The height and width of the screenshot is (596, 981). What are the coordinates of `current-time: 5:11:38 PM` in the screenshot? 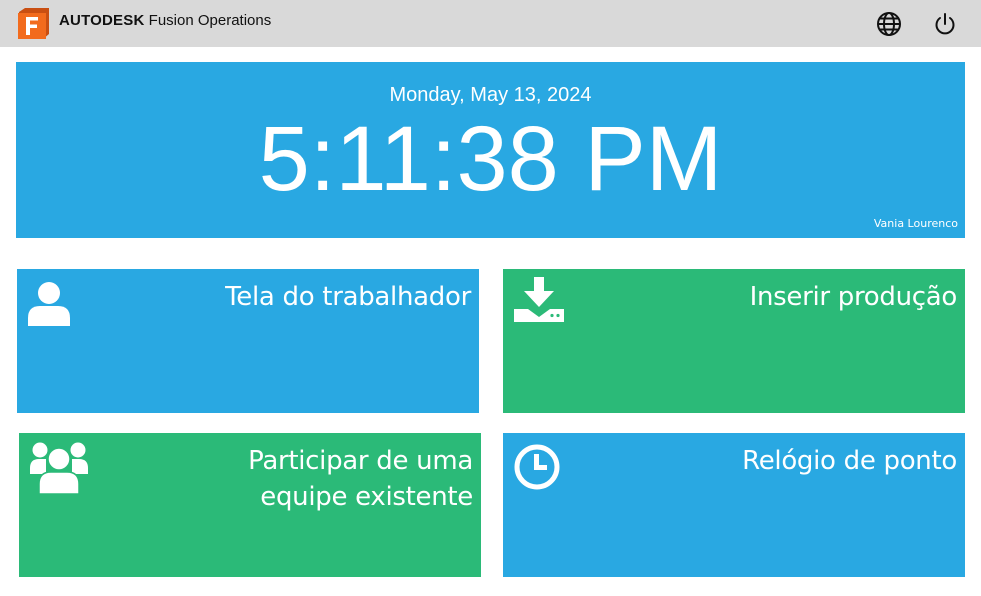 It's located at (490, 159).